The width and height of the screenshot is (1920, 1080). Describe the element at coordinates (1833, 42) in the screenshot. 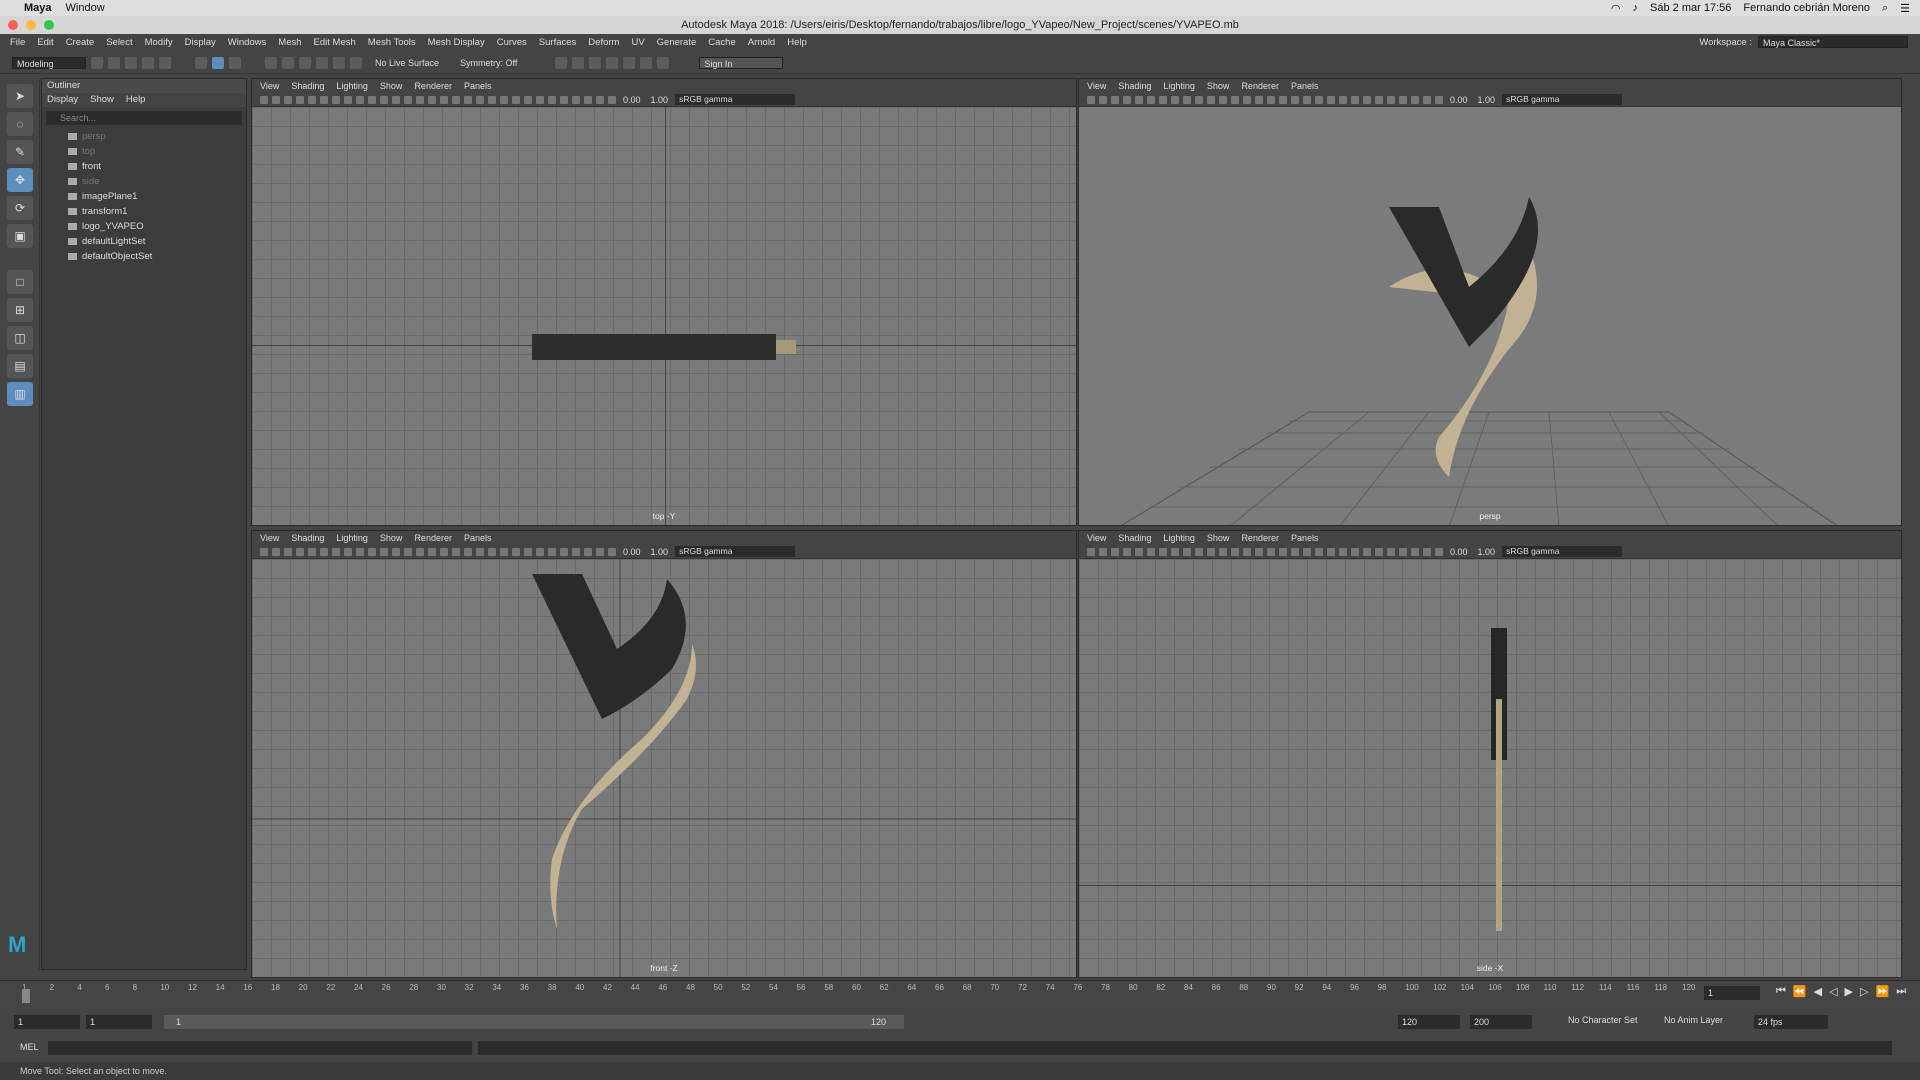

I see `workspace-dropdown: Maya Classic*` at that location.